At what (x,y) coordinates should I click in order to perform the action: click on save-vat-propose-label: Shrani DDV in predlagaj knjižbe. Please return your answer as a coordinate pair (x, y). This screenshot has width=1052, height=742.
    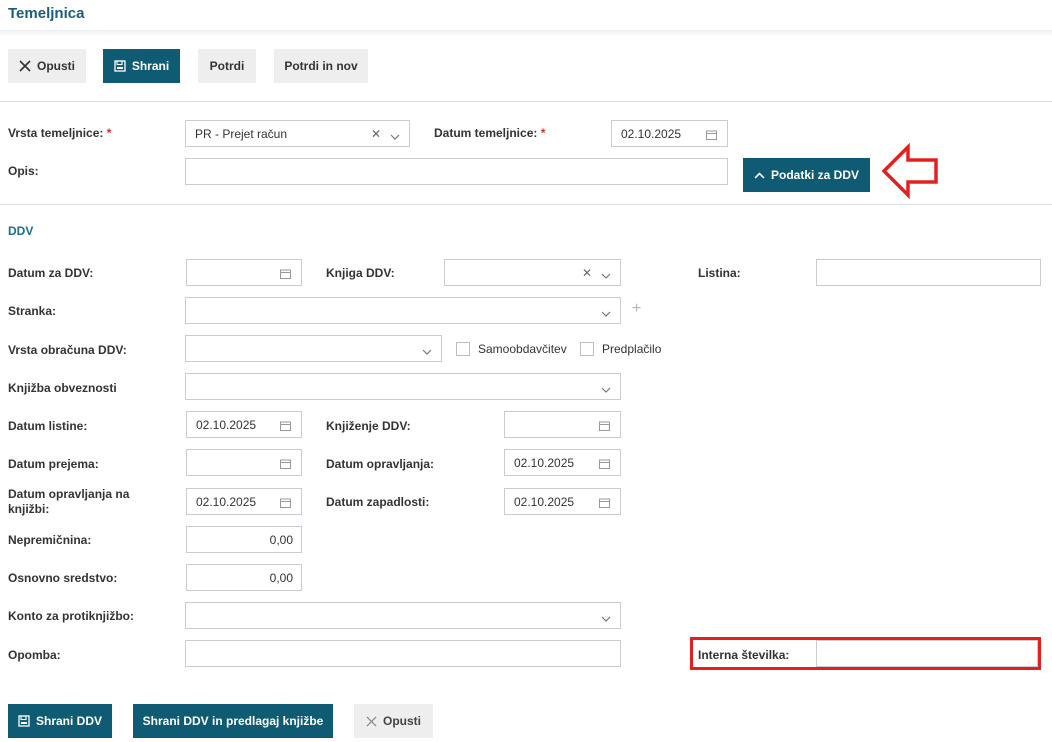
    Looking at the image, I should click on (233, 721).